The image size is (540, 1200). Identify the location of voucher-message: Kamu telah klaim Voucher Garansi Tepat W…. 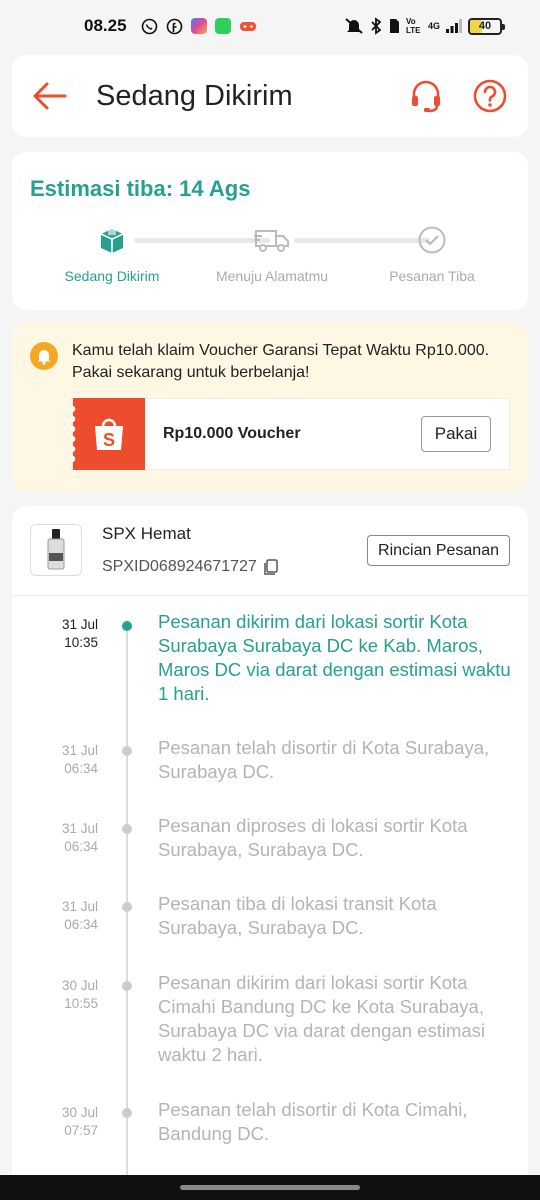
(281, 361).